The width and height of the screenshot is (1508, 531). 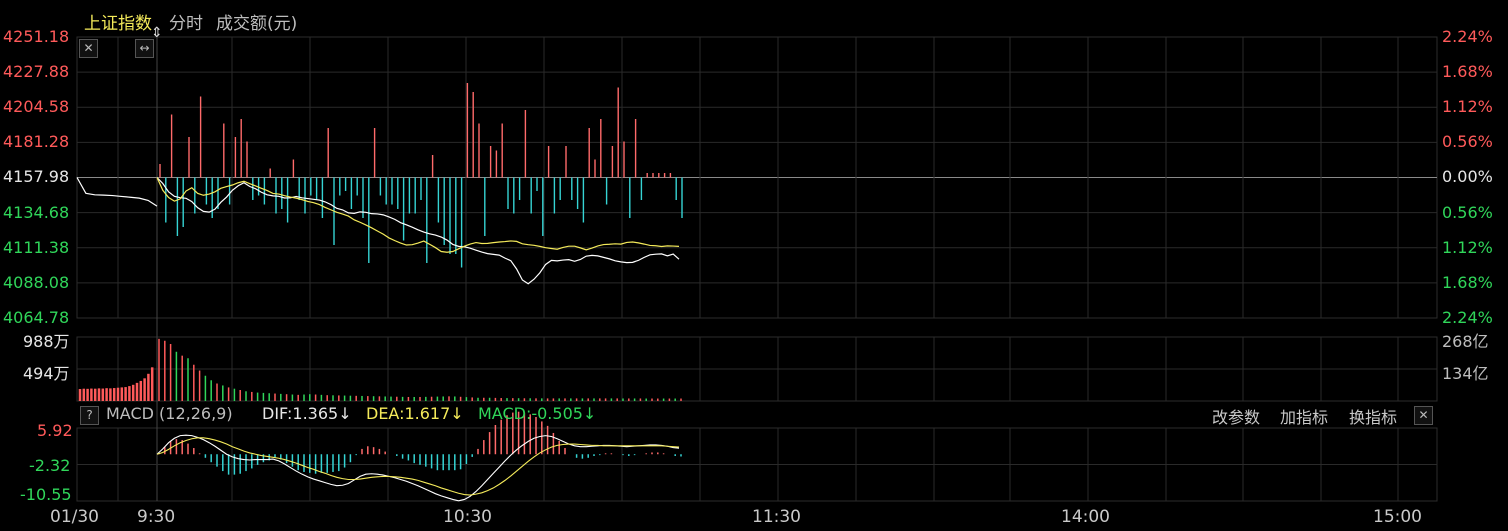 What do you see at coordinates (1373, 416) in the screenshot?
I see `switch-indicator-button: 换指标` at bounding box center [1373, 416].